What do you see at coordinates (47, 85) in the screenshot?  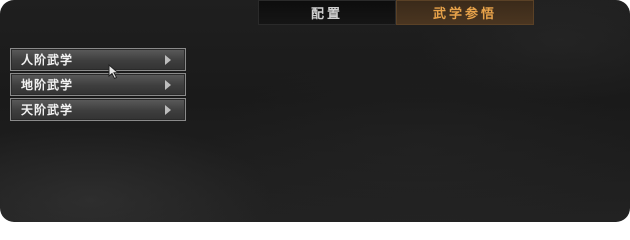 I see `menu-item-label: 地阶武学` at bounding box center [47, 85].